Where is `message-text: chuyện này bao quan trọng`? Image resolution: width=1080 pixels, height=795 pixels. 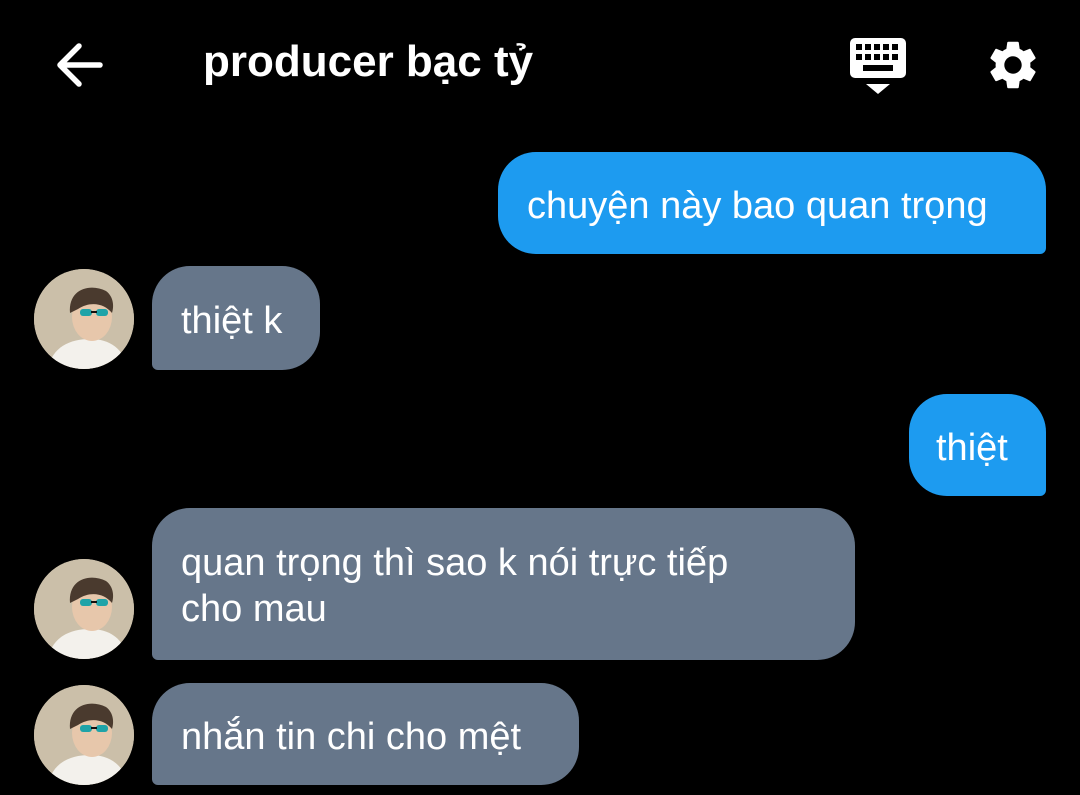
message-text: chuyện này bao quan trọng is located at coordinates (757, 206).